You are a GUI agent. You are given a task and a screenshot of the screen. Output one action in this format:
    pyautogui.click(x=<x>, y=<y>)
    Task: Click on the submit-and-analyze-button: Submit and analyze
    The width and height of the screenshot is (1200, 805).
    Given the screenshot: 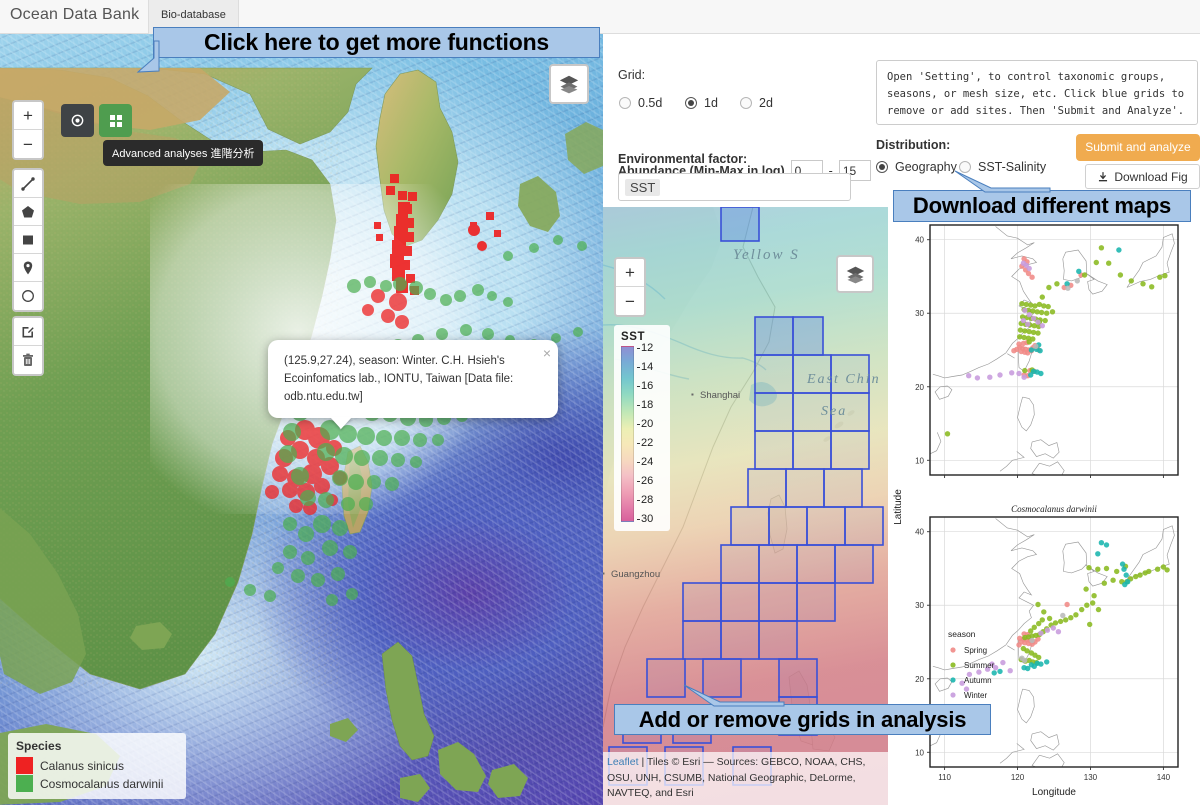 What is the action you would take?
    pyautogui.click(x=1138, y=147)
    